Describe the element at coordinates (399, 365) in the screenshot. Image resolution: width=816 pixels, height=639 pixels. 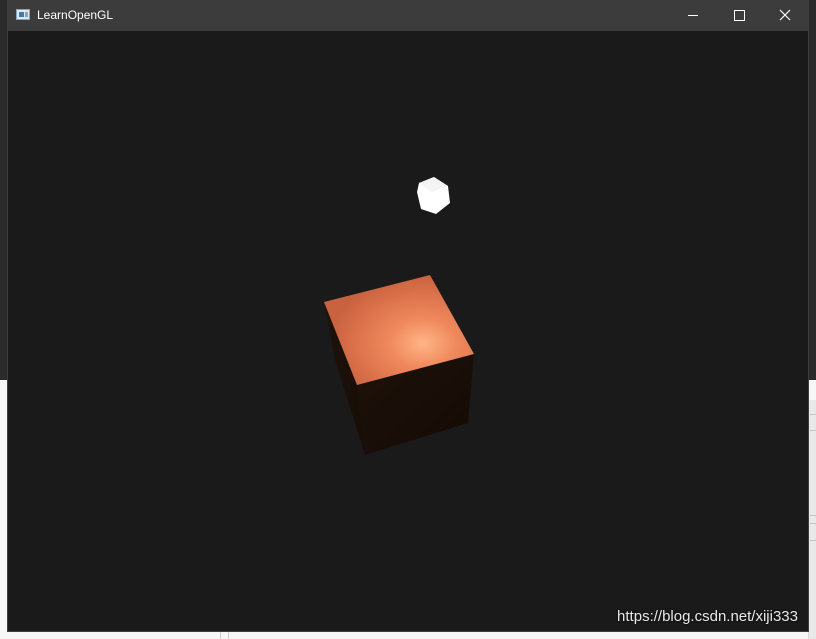
I see `lit-cube` at that location.